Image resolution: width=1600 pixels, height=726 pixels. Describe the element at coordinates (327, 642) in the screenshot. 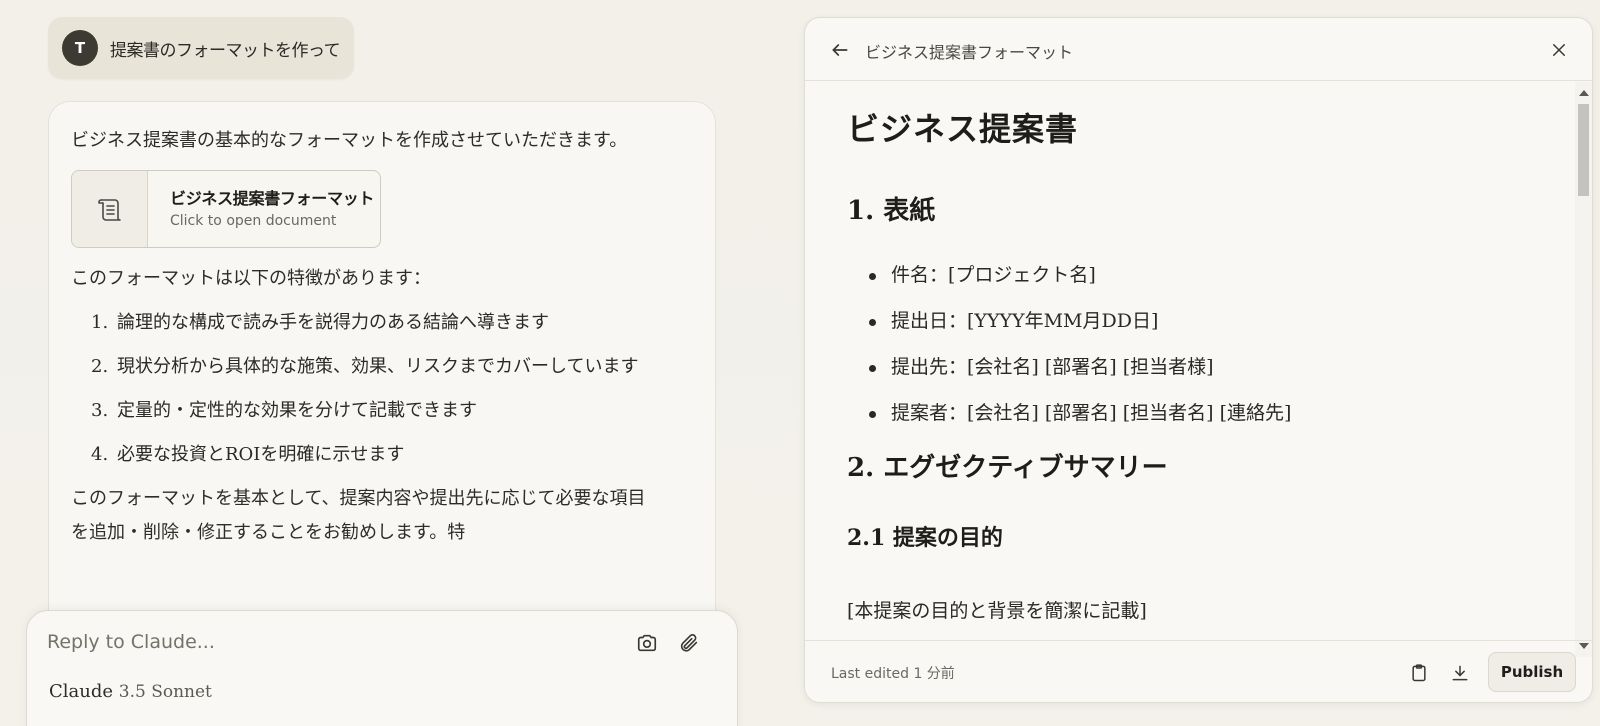

I see `reply-input` at that location.